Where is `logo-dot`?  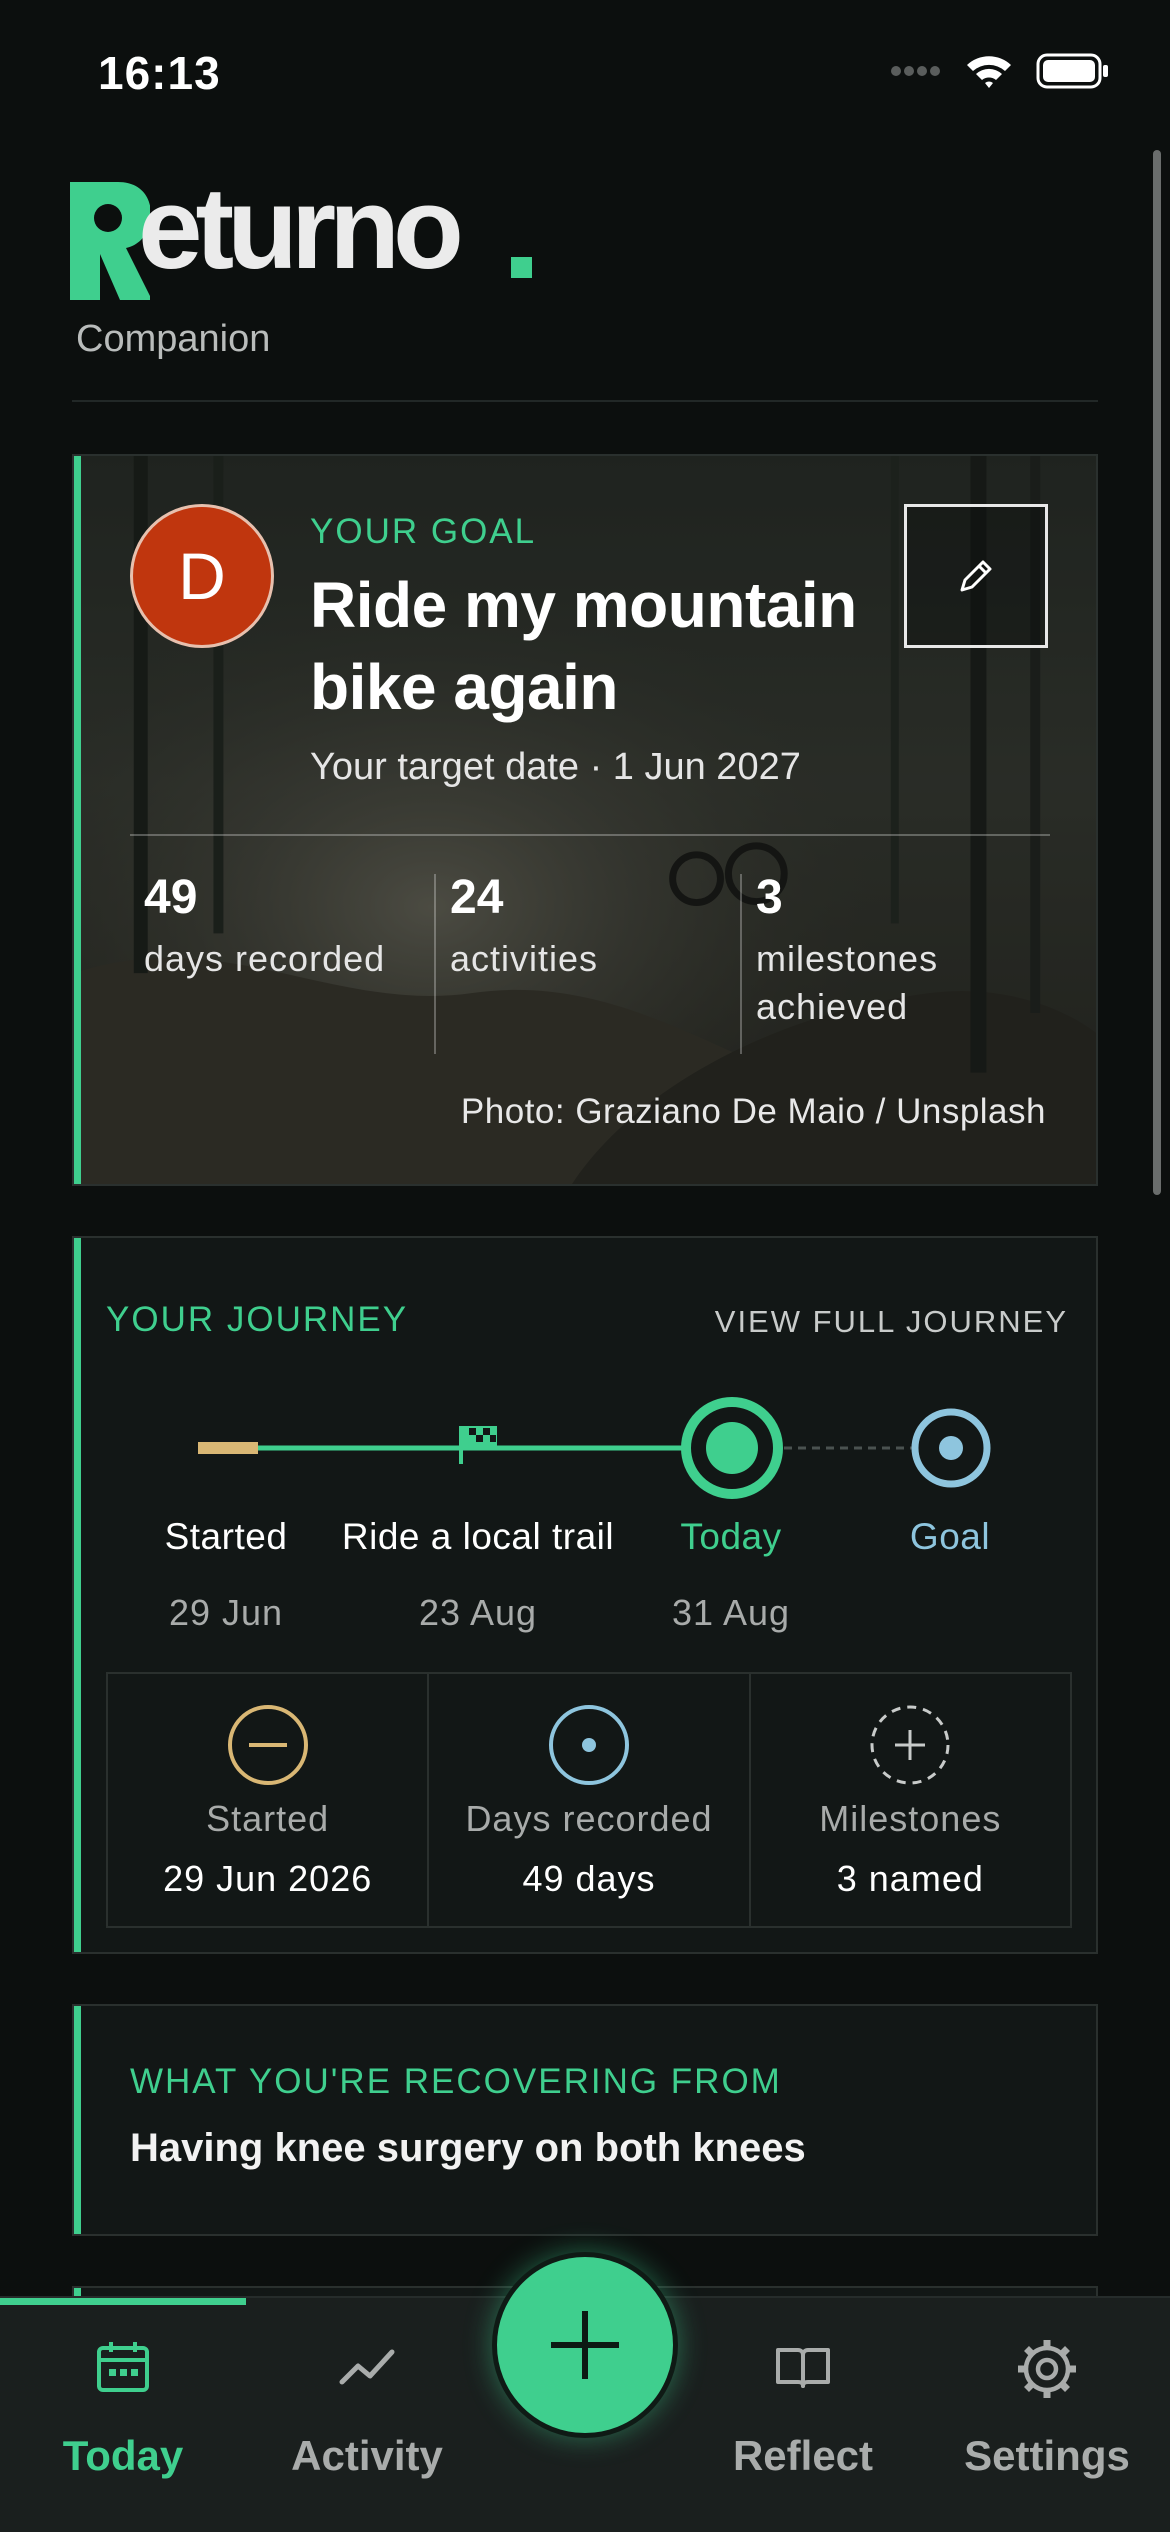 logo-dot is located at coordinates (521, 267).